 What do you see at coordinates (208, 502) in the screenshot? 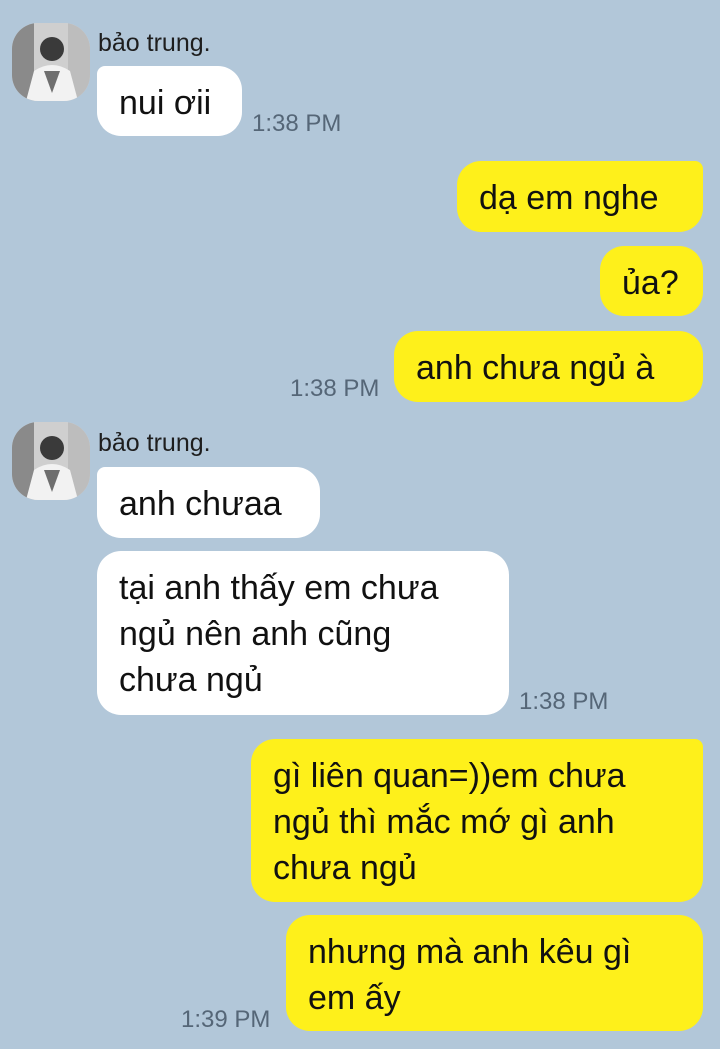
I see `message-bubble-incoming: anh chưaa` at bounding box center [208, 502].